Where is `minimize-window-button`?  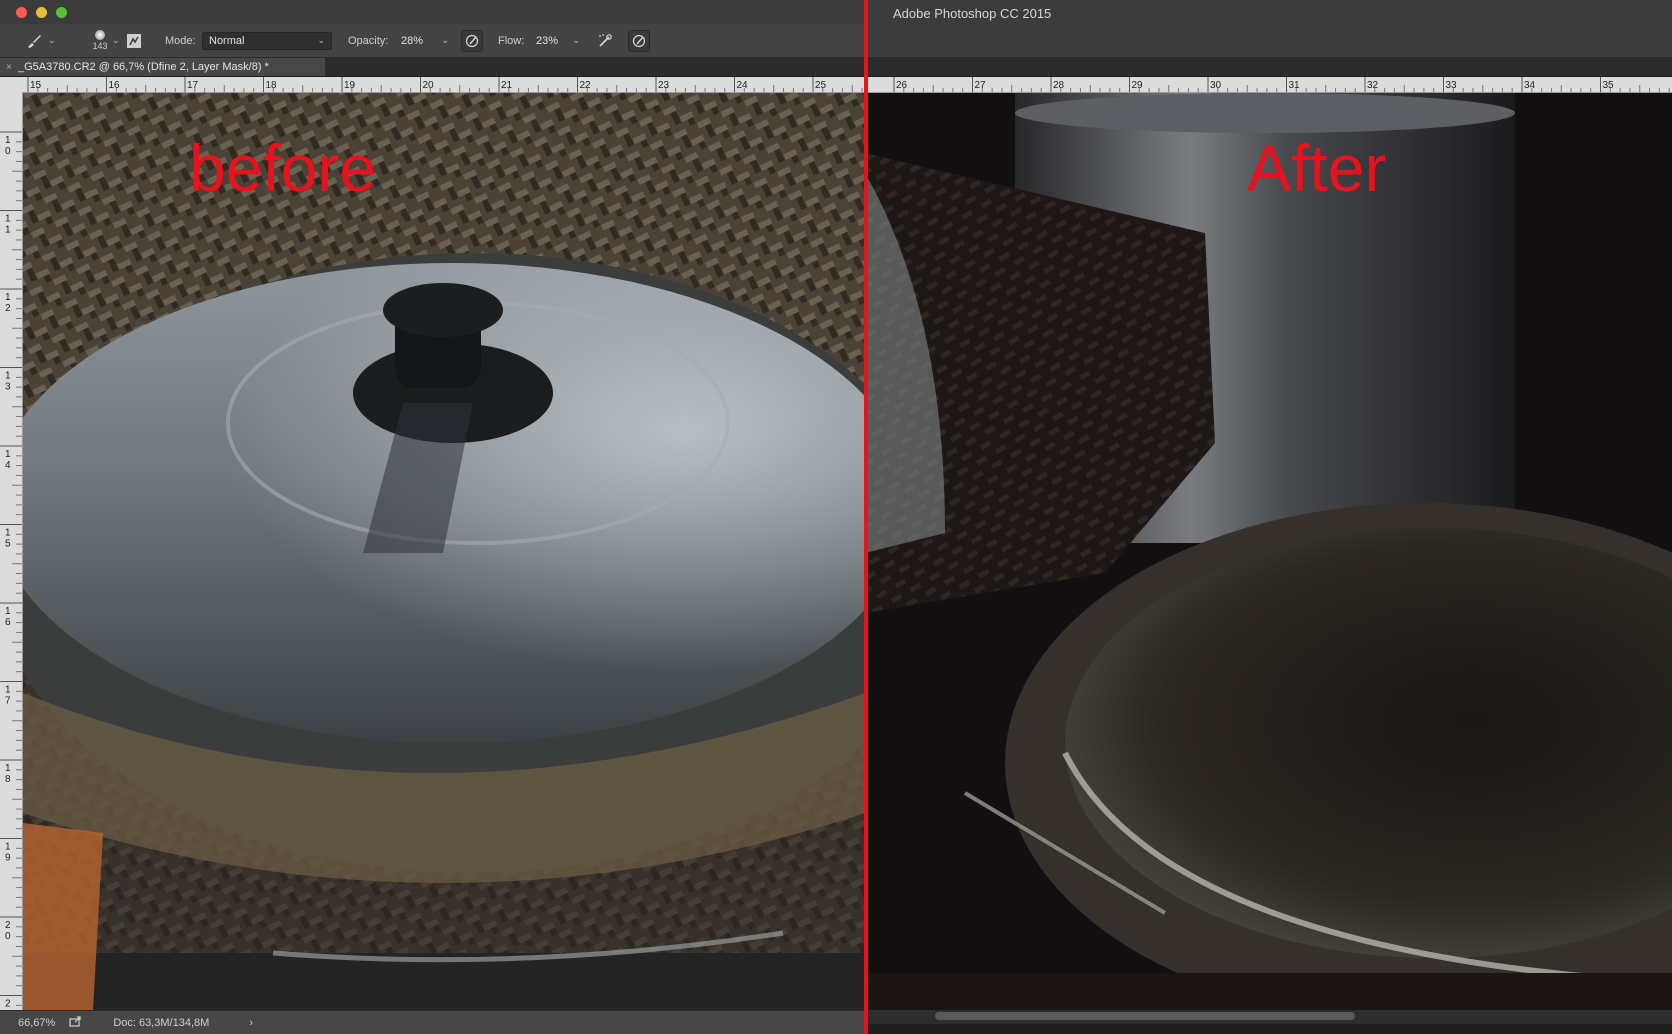 minimize-window-button is located at coordinates (41, 12).